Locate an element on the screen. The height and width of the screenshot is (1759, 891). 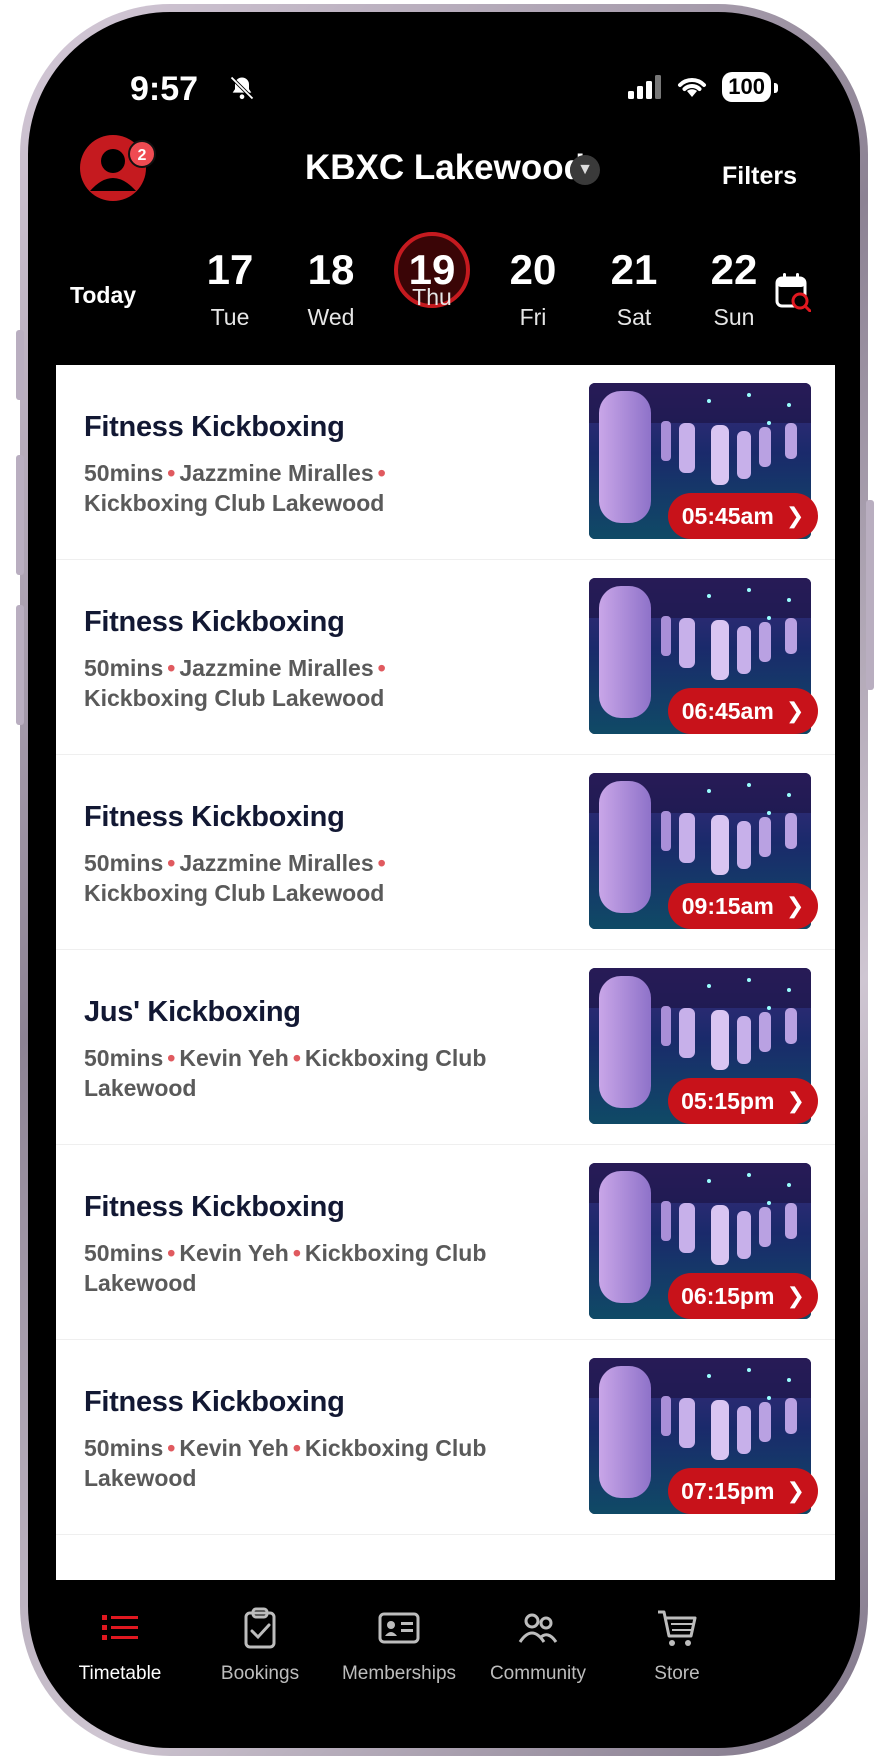
nav-bookings: Bookings is located at coordinates (260, 1645).